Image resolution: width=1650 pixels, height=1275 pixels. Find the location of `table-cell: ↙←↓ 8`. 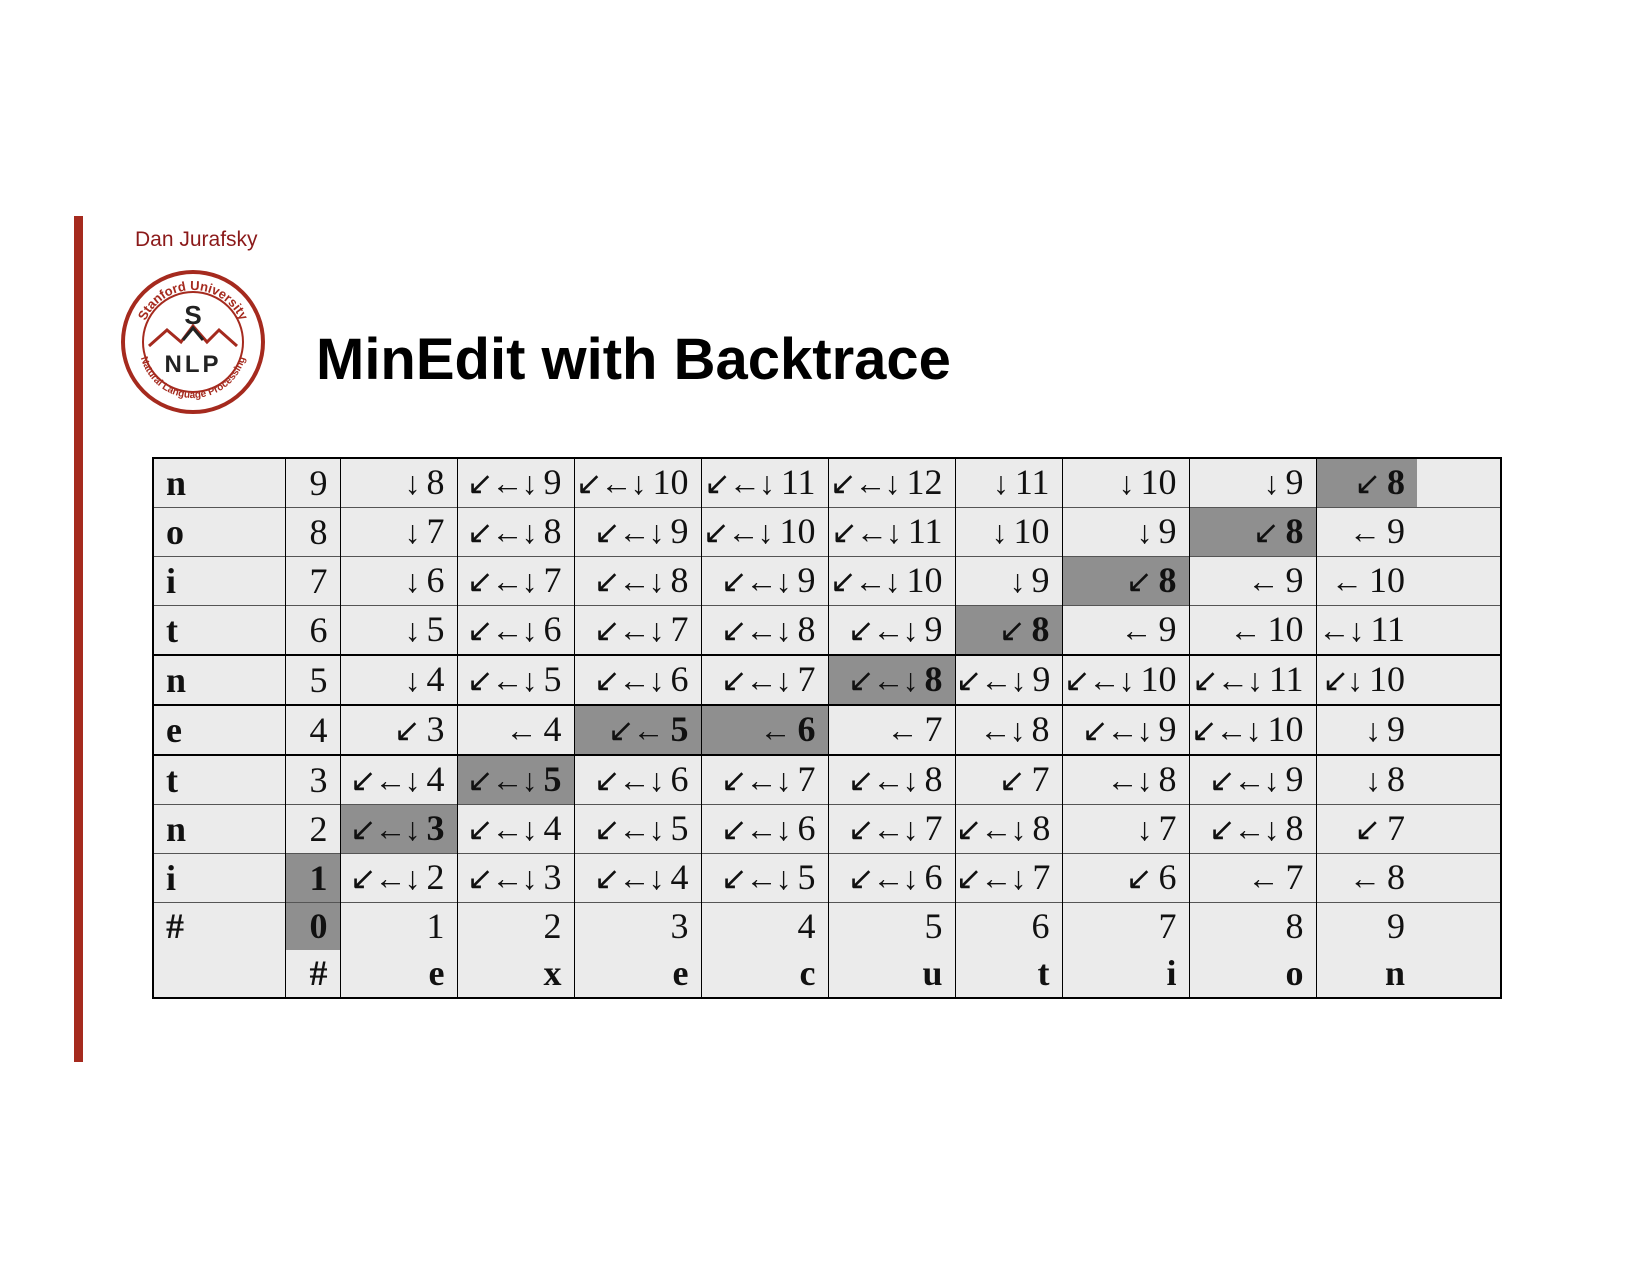

table-cell: ↙←↓ 8 is located at coordinates (764, 630).